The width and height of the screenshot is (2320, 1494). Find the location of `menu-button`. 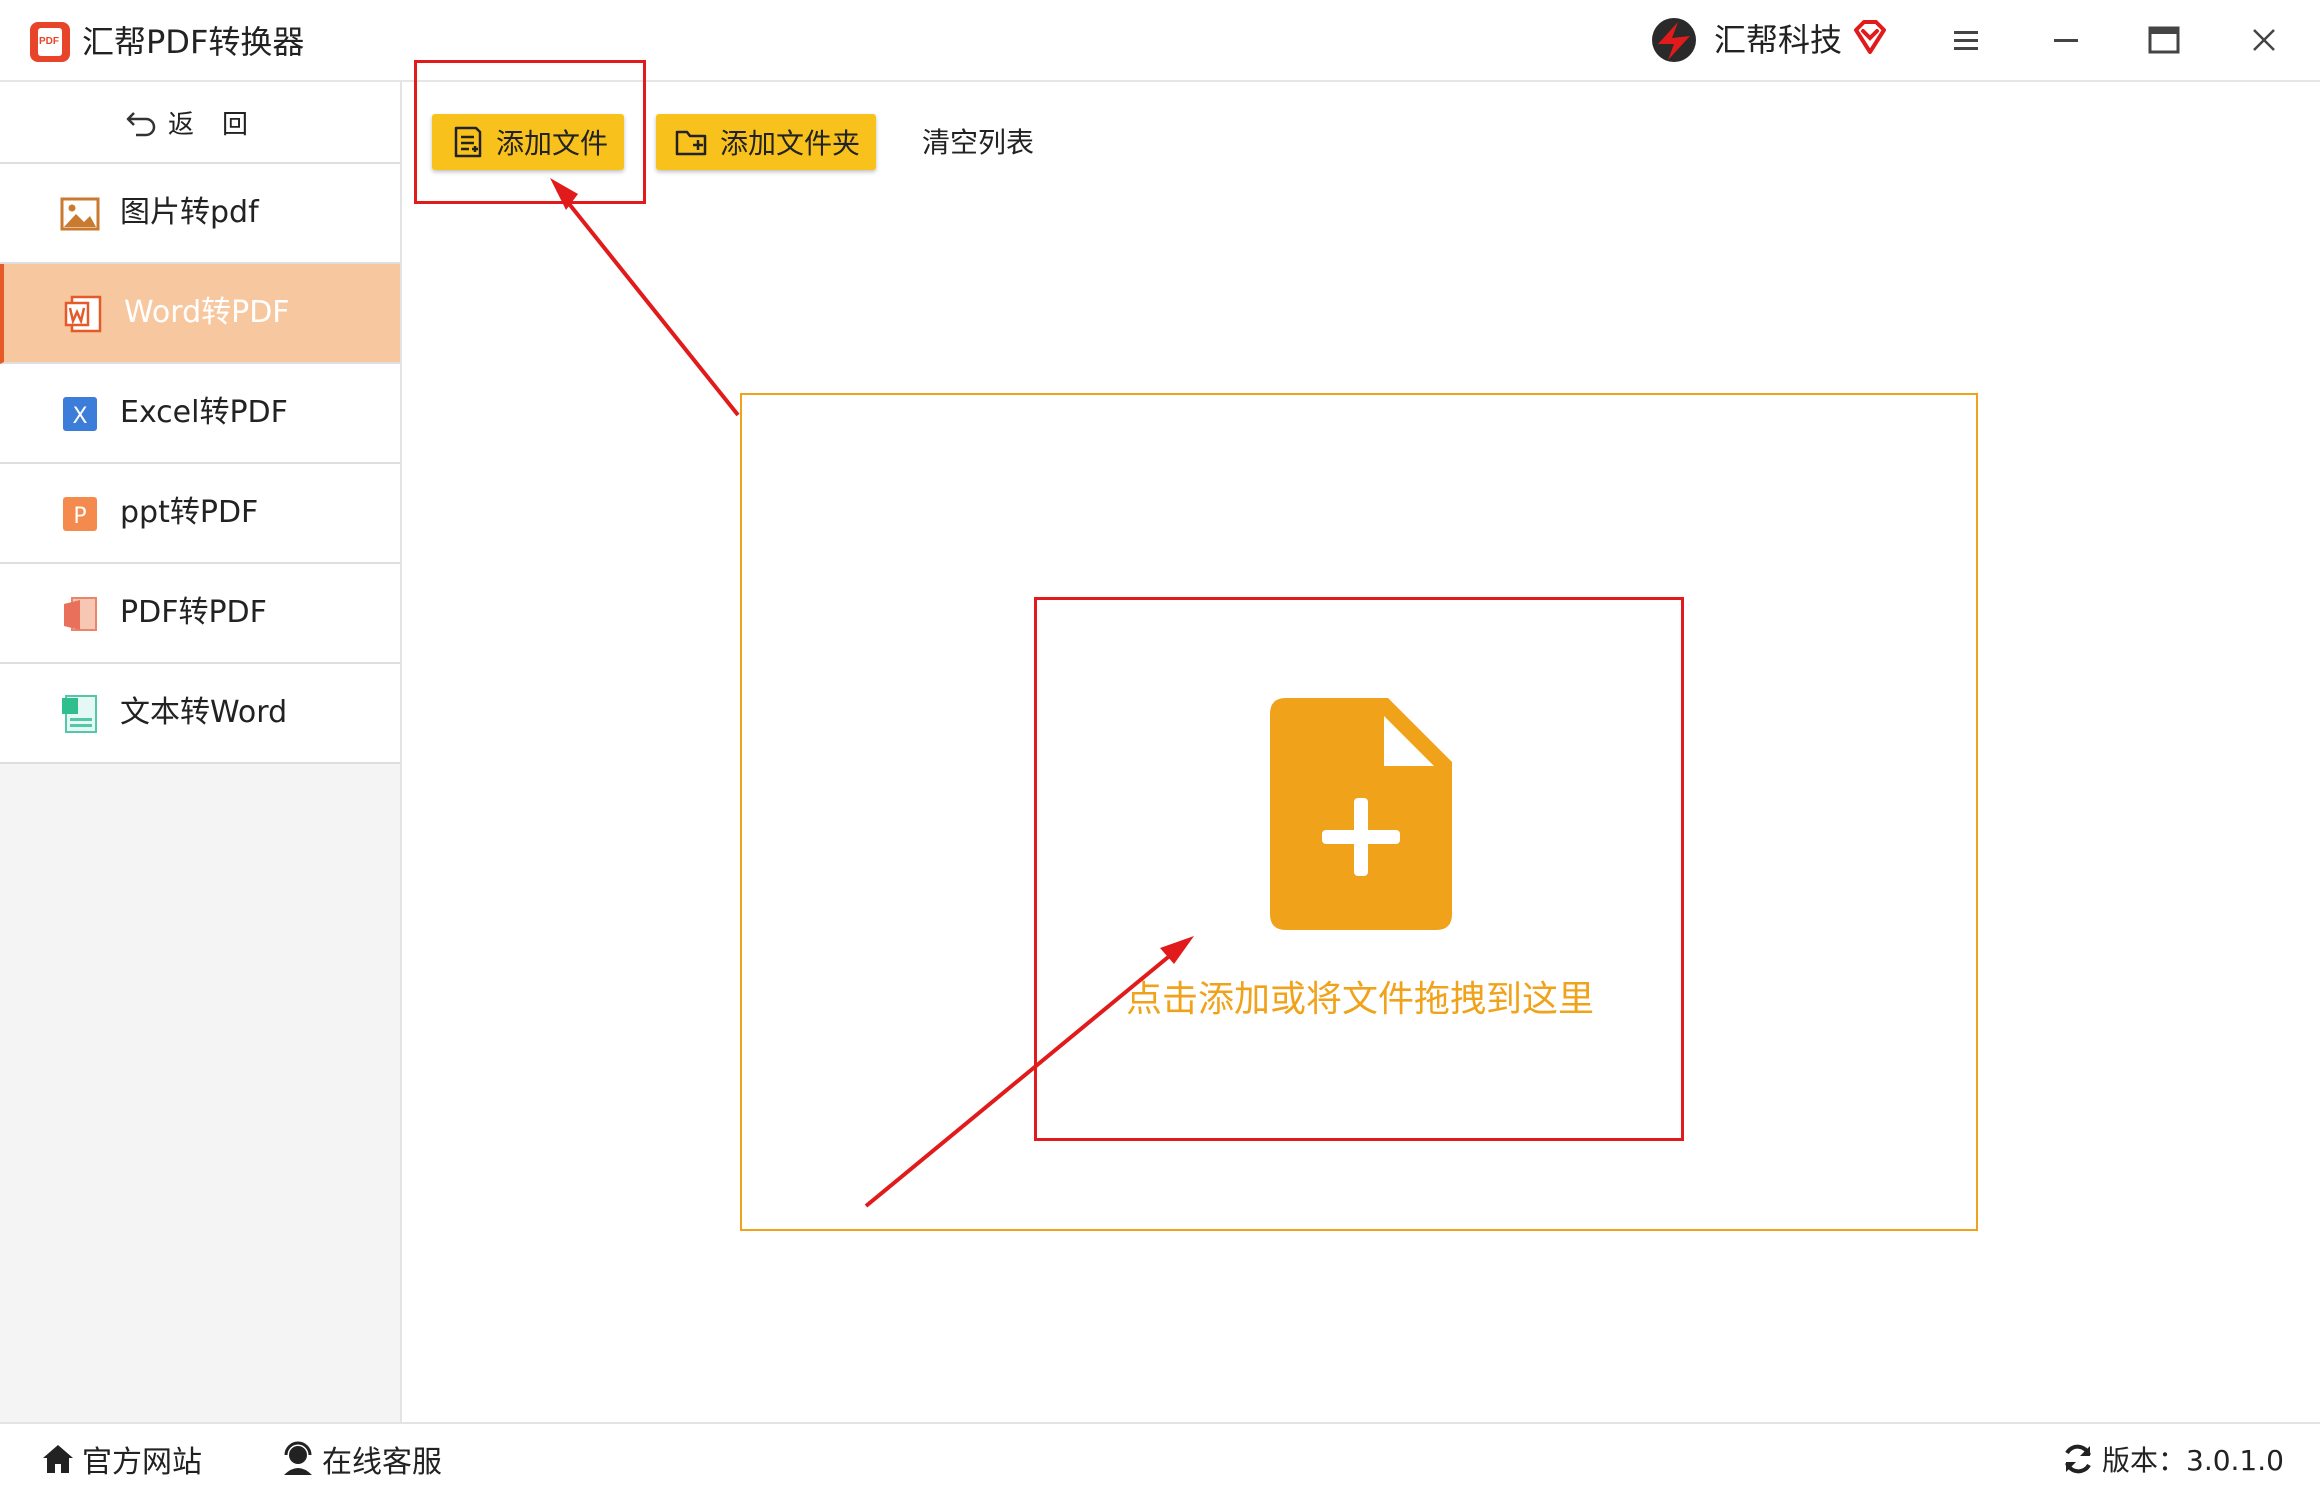

menu-button is located at coordinates (1966, 40).